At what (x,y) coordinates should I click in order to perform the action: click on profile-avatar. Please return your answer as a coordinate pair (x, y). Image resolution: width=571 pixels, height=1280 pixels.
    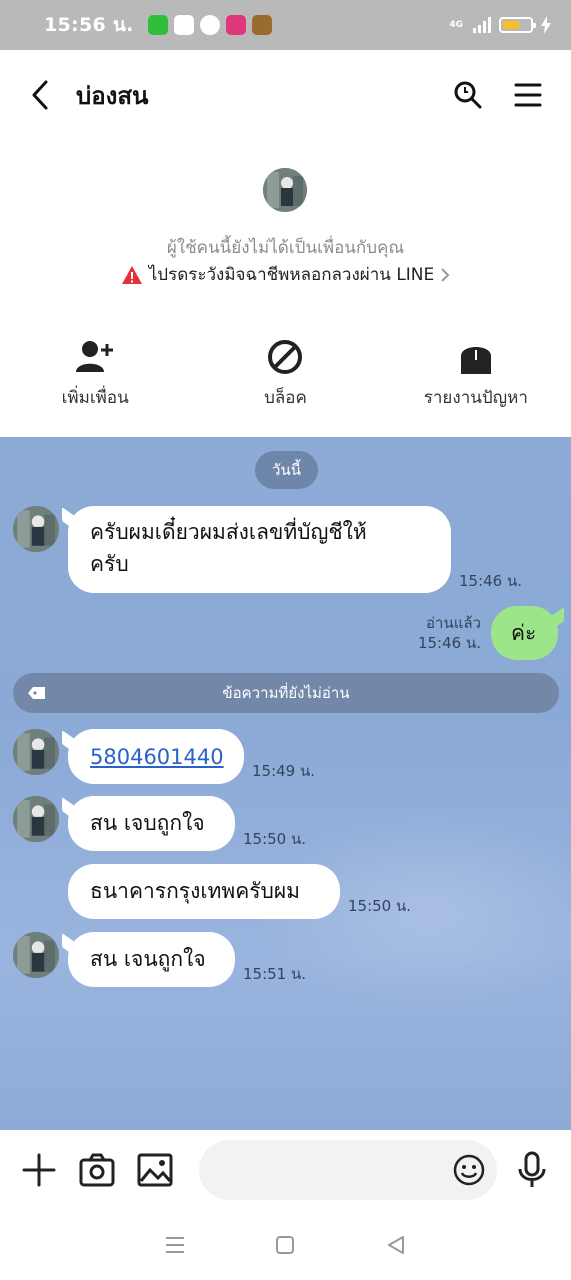
    Looking at the image, I should click on (285, 190).